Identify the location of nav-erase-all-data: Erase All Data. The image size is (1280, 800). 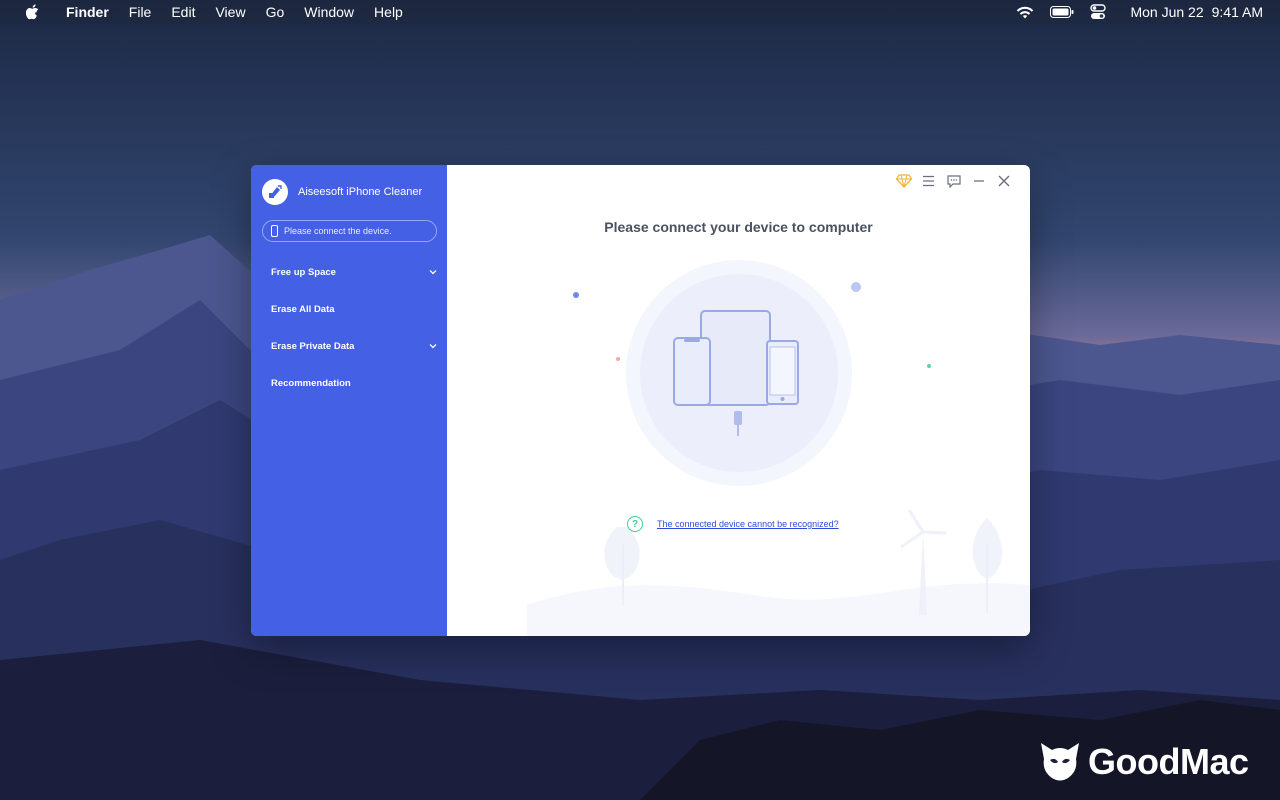
(356, 309).